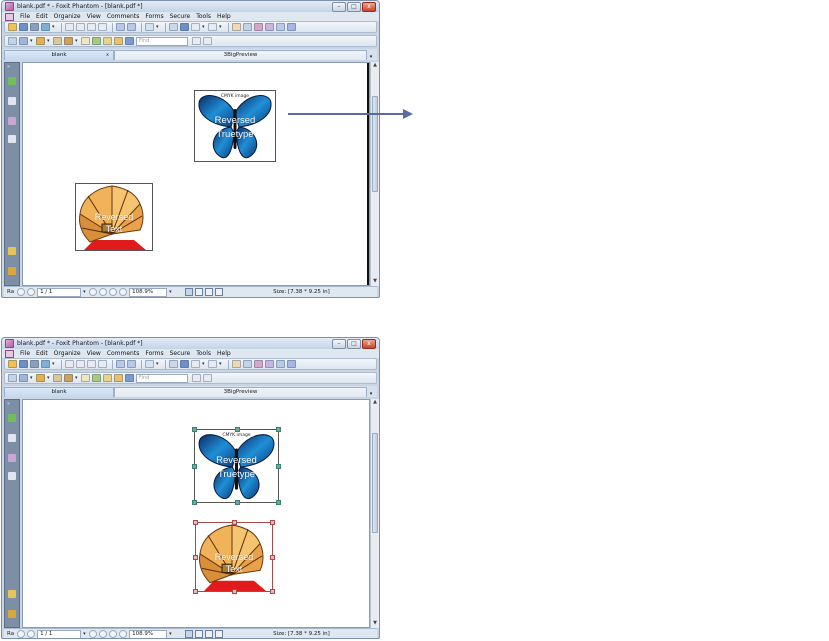  What do you see at coordinates (12, 271) in the screenshot?
I see `signatures-panel-icon` at bounding box center [12, 271].